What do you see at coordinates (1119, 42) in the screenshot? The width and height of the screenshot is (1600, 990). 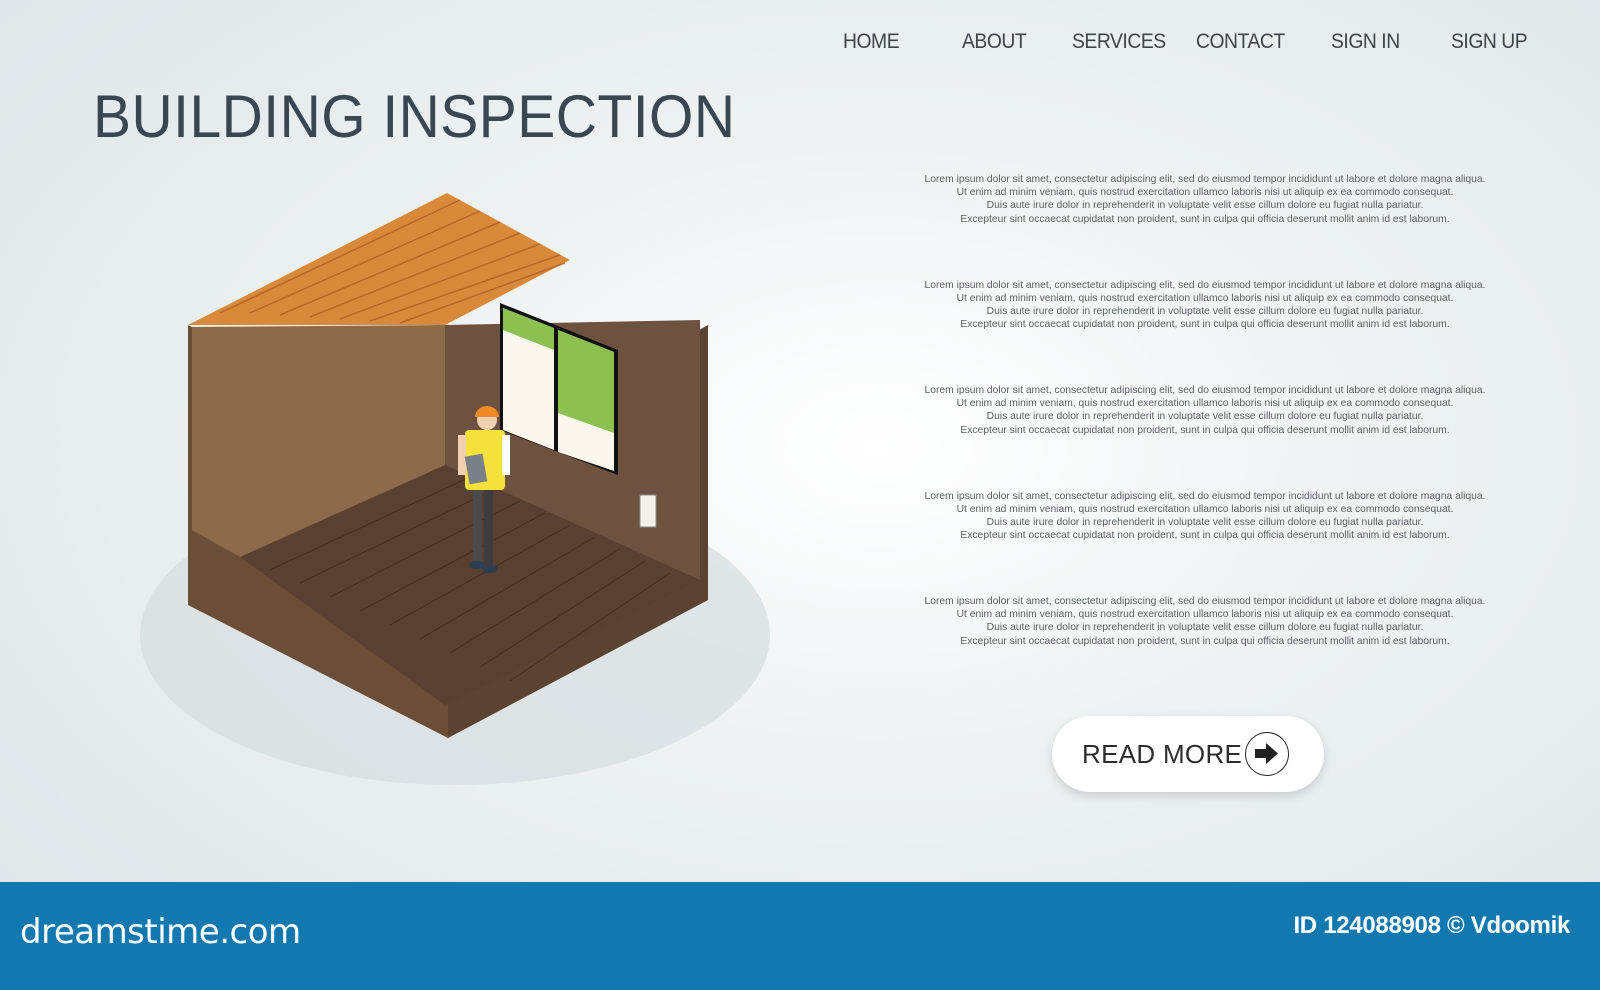 I see `nav-services: SERVICES` at bounding box center [1119, 42].